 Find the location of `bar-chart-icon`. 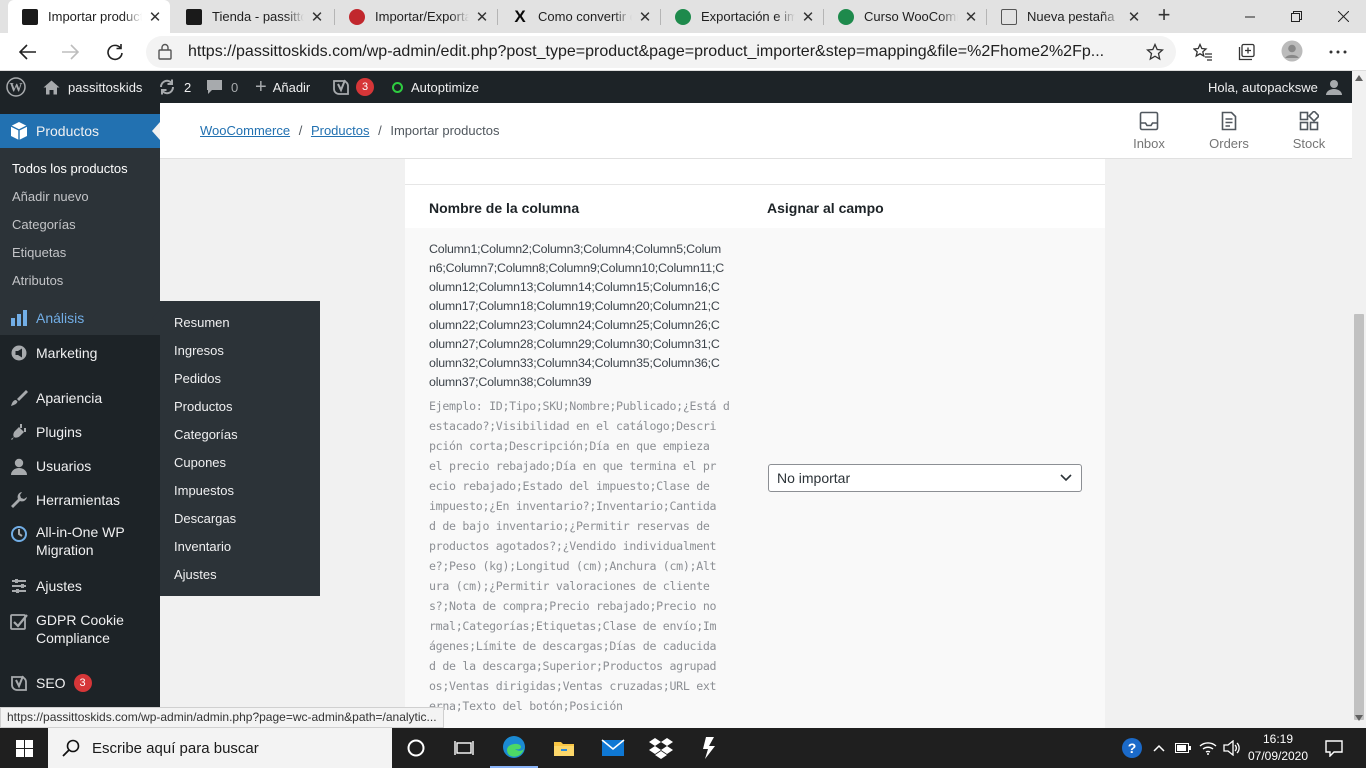

bar-chart-icon is located at coordinates (18, 318).